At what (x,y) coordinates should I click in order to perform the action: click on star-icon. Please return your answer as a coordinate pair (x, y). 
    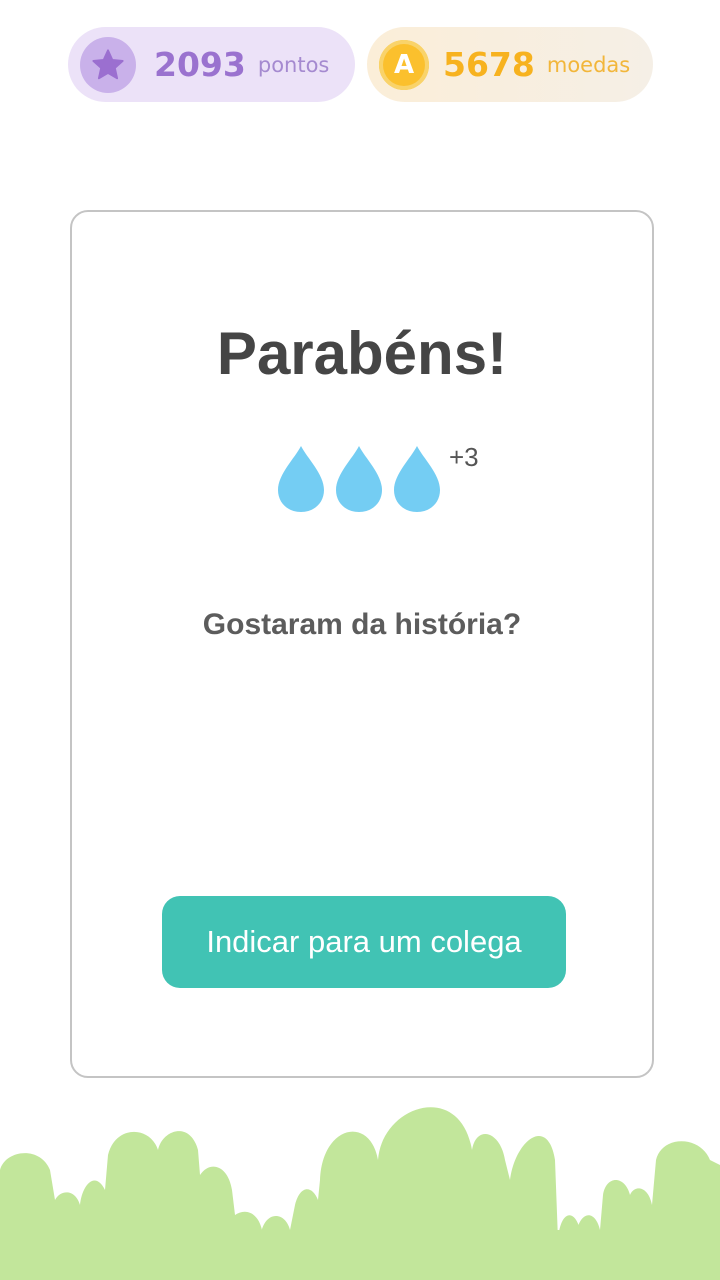
    Looking at the image, I should click on (108, 64).